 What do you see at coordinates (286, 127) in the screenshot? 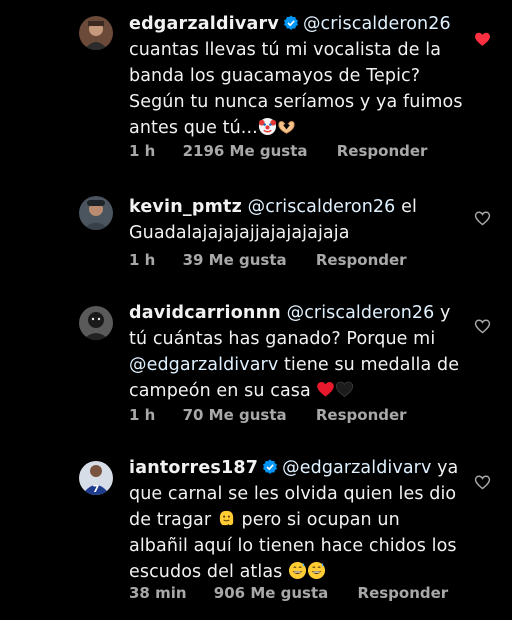
I see `heart-hands-icon` at bounding box center [286, 127].